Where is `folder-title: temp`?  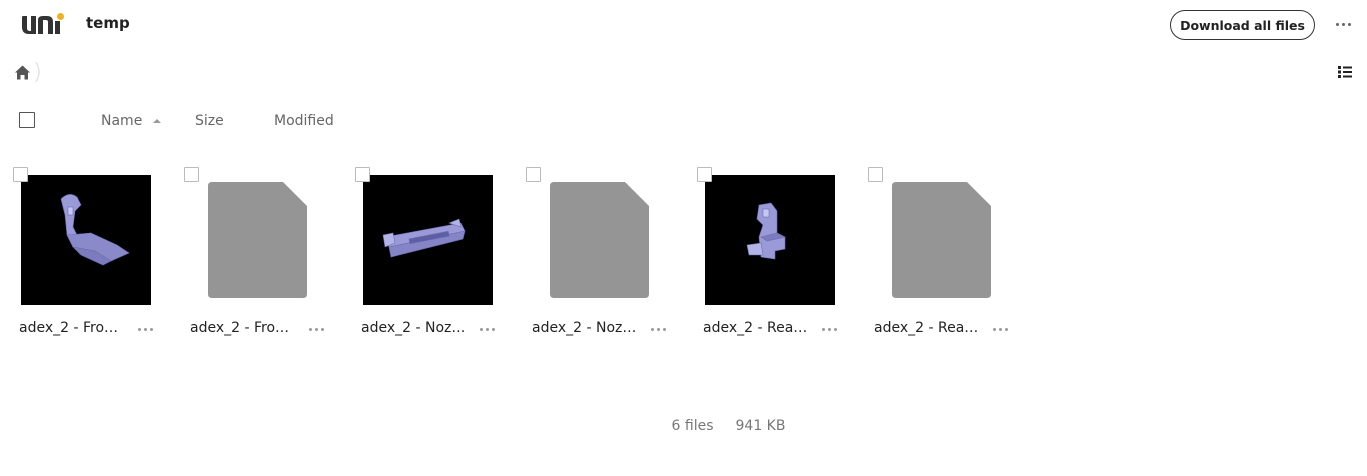
folder-title: temp is located at coordinates (108, 23).